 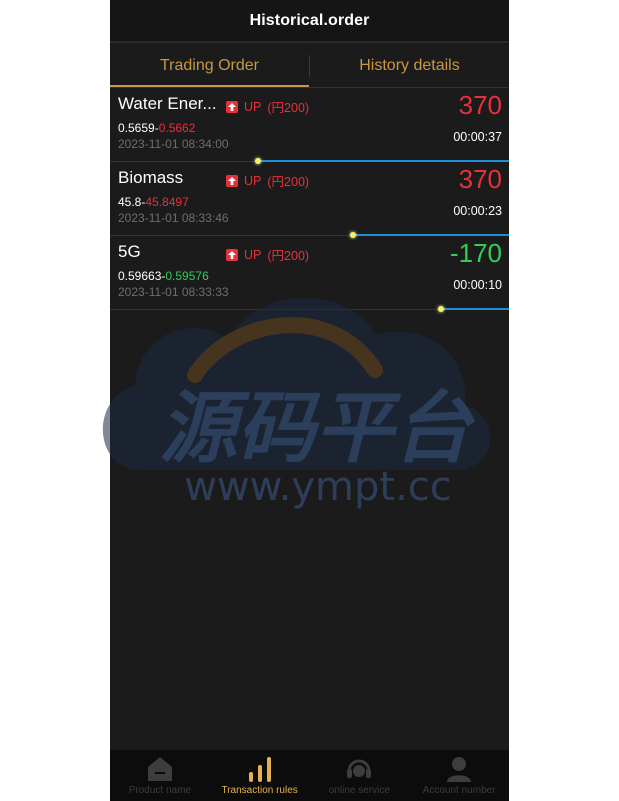 What do you see at coordinates (475, 253) in the screenshot?
I see `order-pnl: -170` at bounding box center [475, 253].